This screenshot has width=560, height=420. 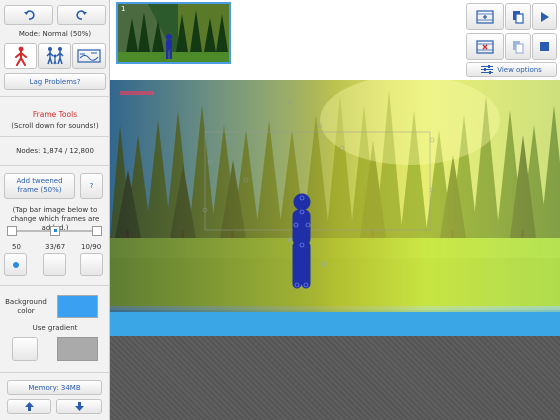 What do you see at coordinates (519, 69) in the screenshot?
I see `view-options-label: View options` at bounding box center [519, 69].